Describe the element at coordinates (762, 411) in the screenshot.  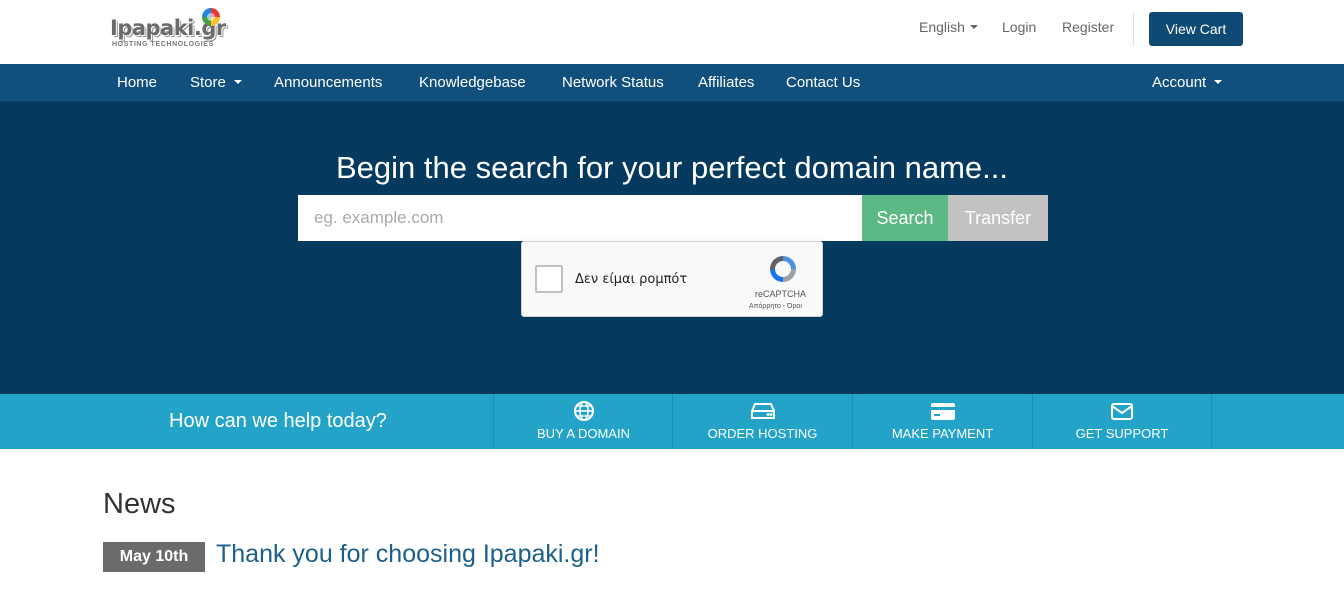
I see `server-icon` at that location.